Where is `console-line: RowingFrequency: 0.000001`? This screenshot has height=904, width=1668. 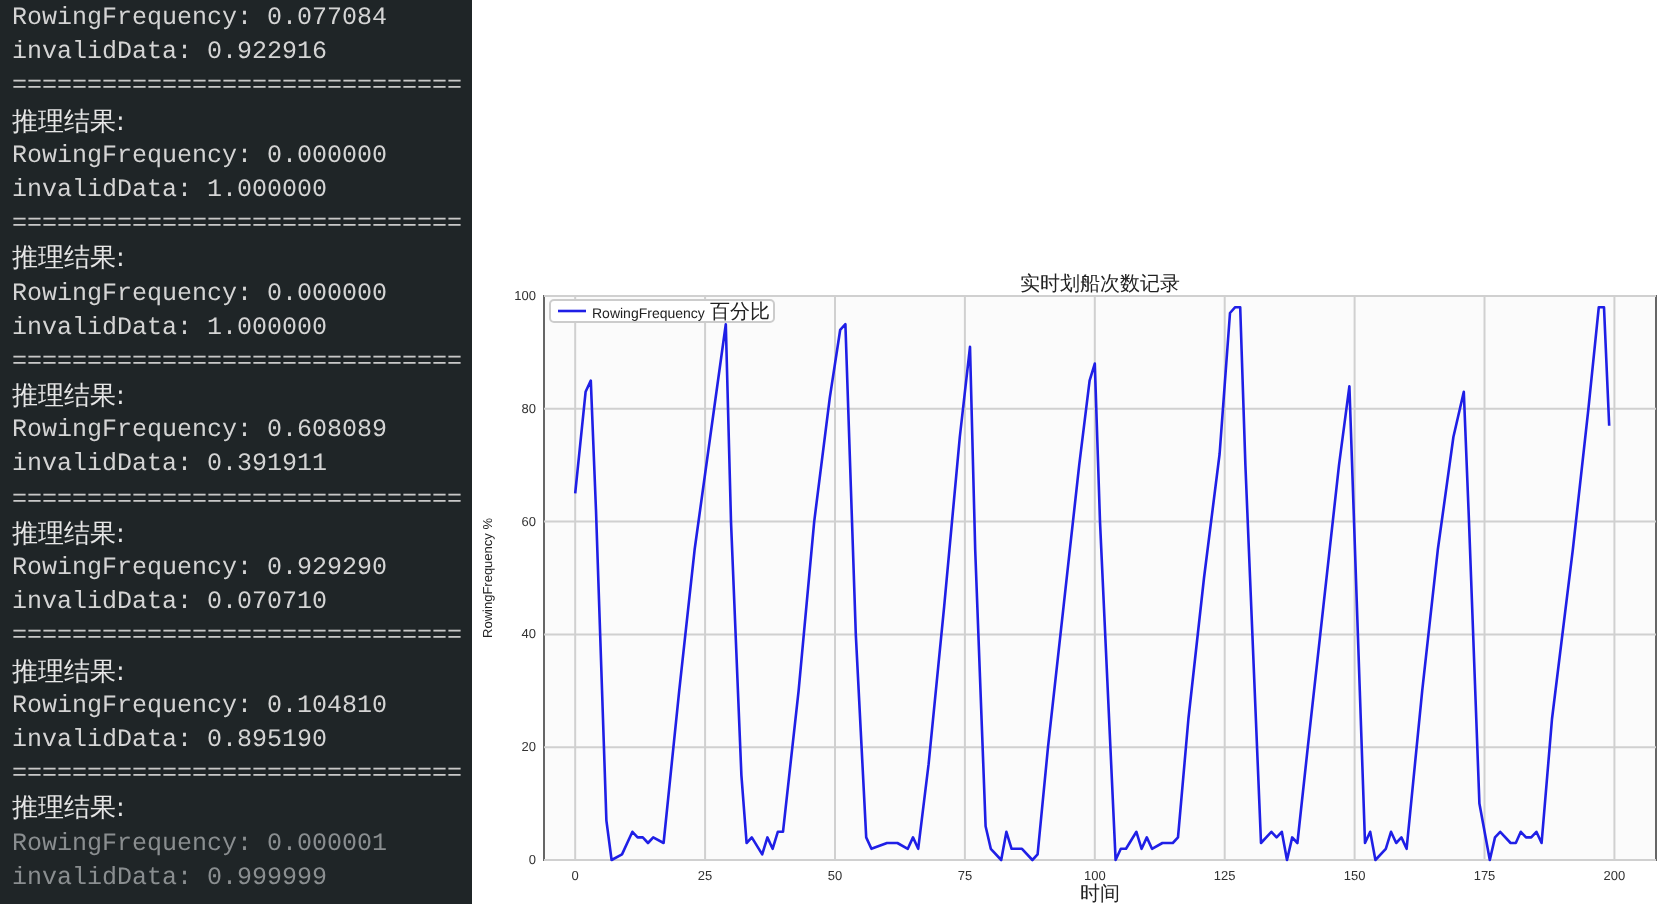
console-line: RowingFrequency: 0.000001 is located at coordinates (201, 844).